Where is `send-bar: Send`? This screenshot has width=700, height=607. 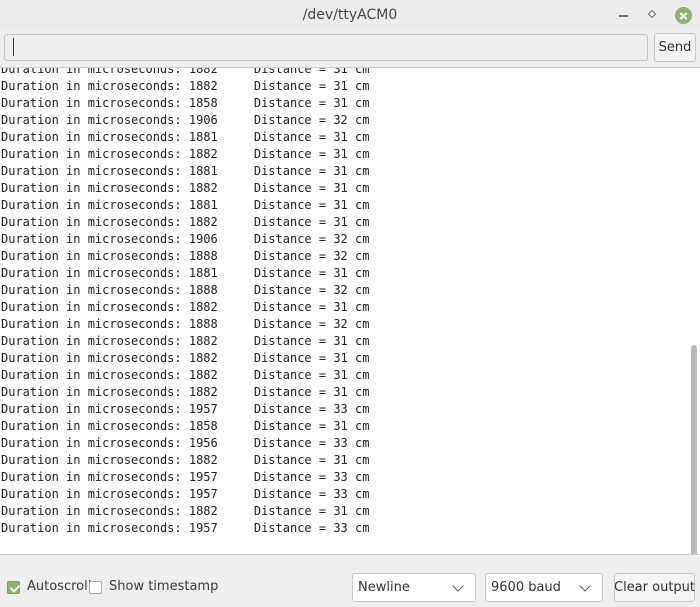 send-bar: Send is located at coordinates (350, 48).